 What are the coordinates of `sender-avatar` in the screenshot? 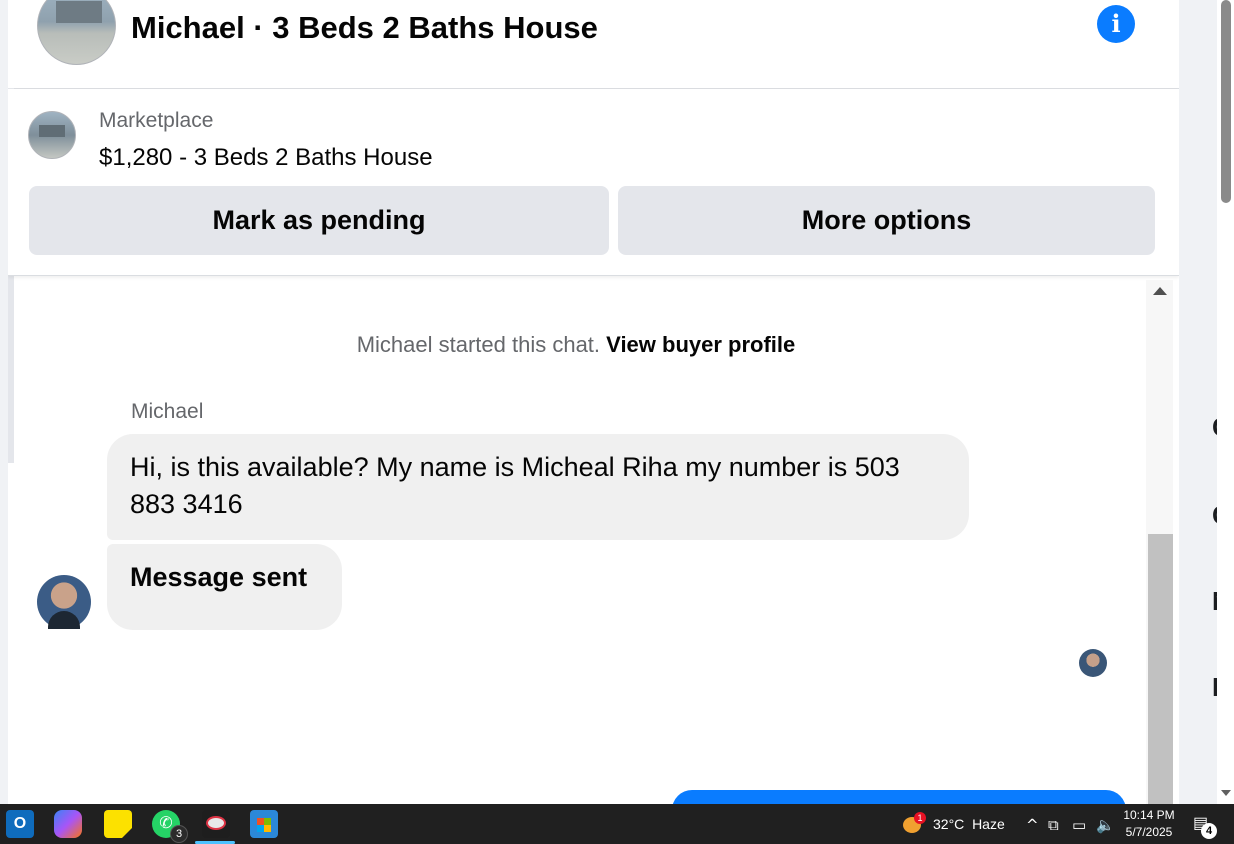 It's located at (64, 602).